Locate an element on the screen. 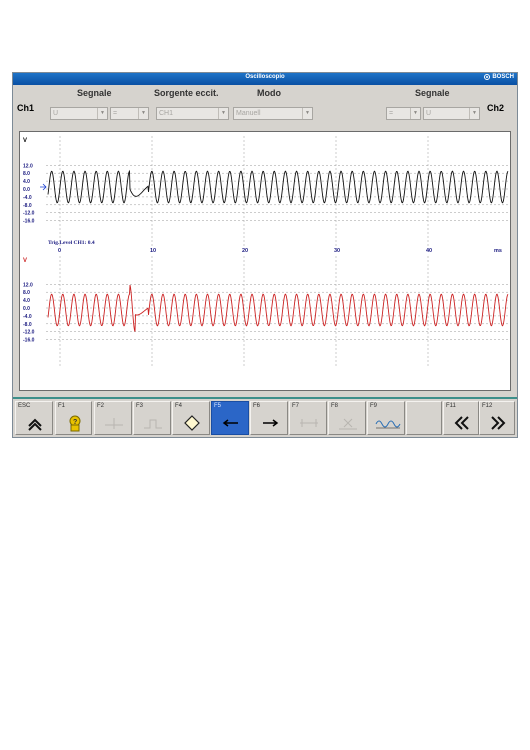 The image size is (530, 750). disabled-measure-icon is located at coordinates (308, 423).